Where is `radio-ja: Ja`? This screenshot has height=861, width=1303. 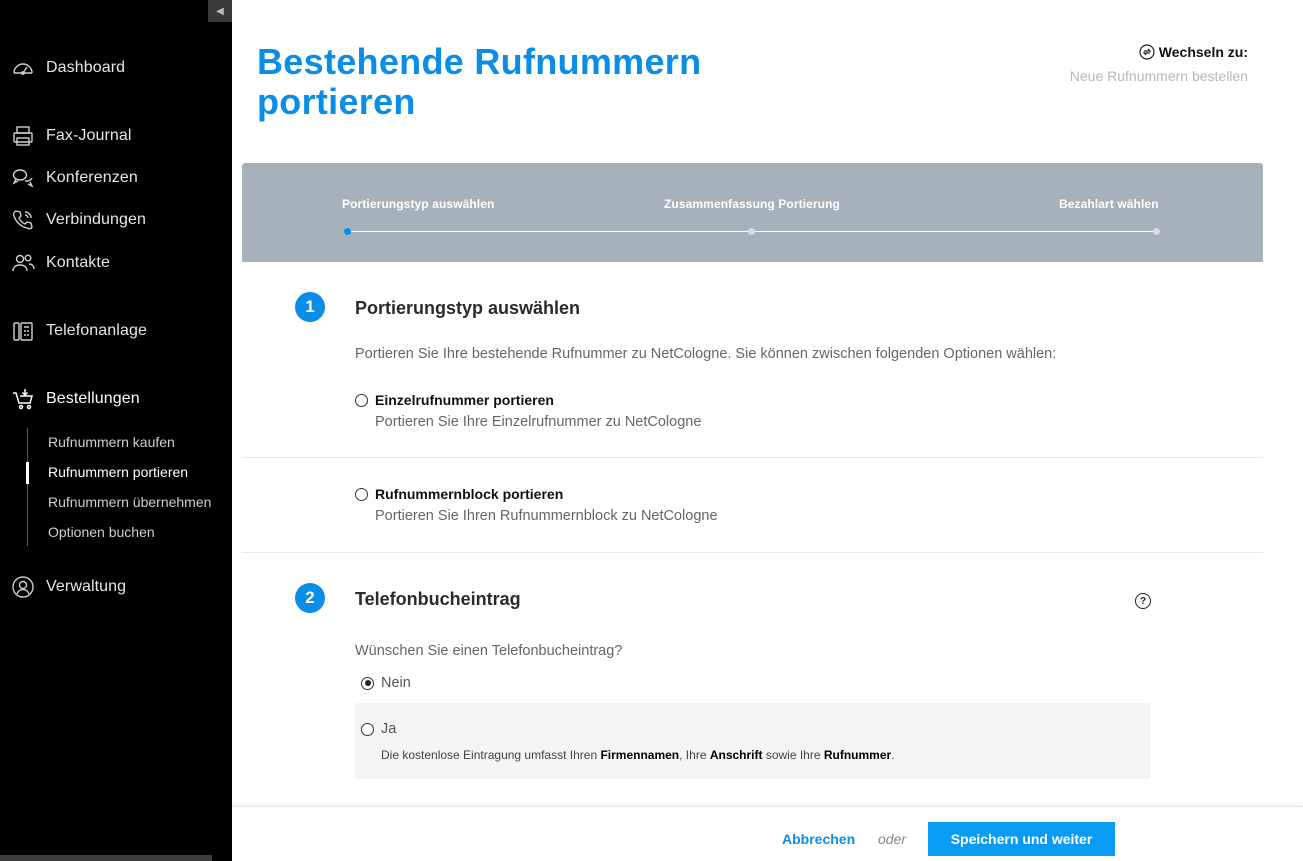 radio-ja: Ja is located at coordinates (378, 729).